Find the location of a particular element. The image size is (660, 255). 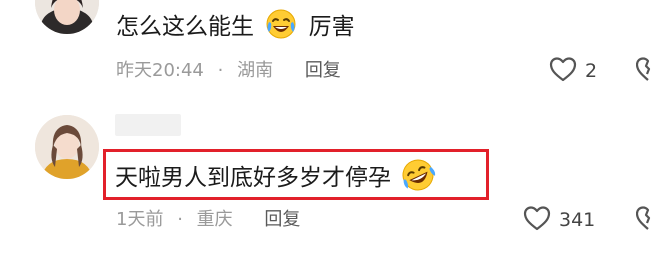

comment-text-part: 怎么这么能生 is located at coordinates (185, 27).